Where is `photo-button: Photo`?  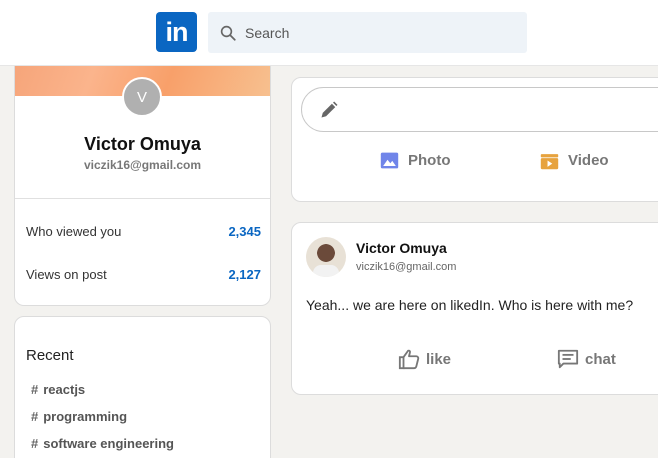
photo-button: Photo is located at coordinates (415, 160).